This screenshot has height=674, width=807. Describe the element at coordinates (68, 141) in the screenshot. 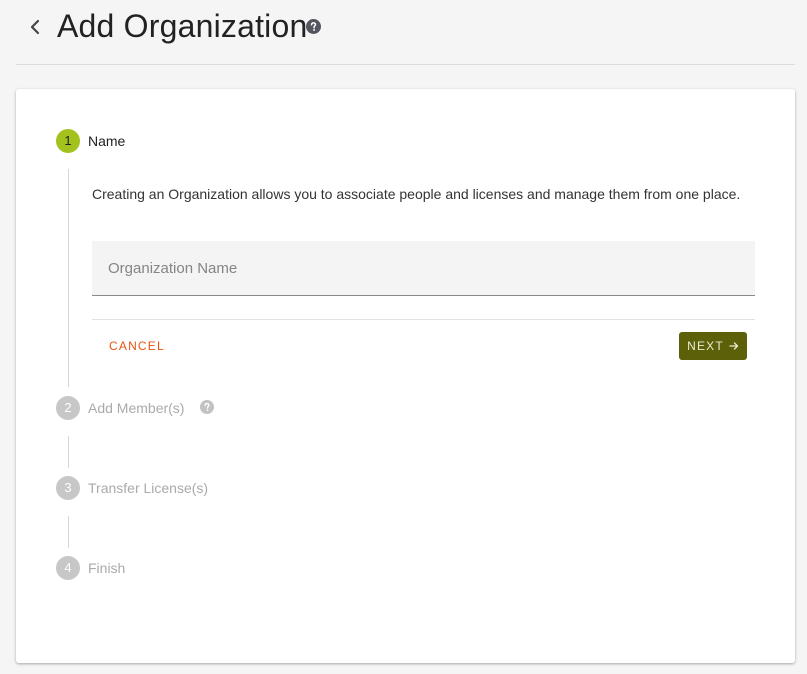

I see `step-1-circle: 1` at that location.